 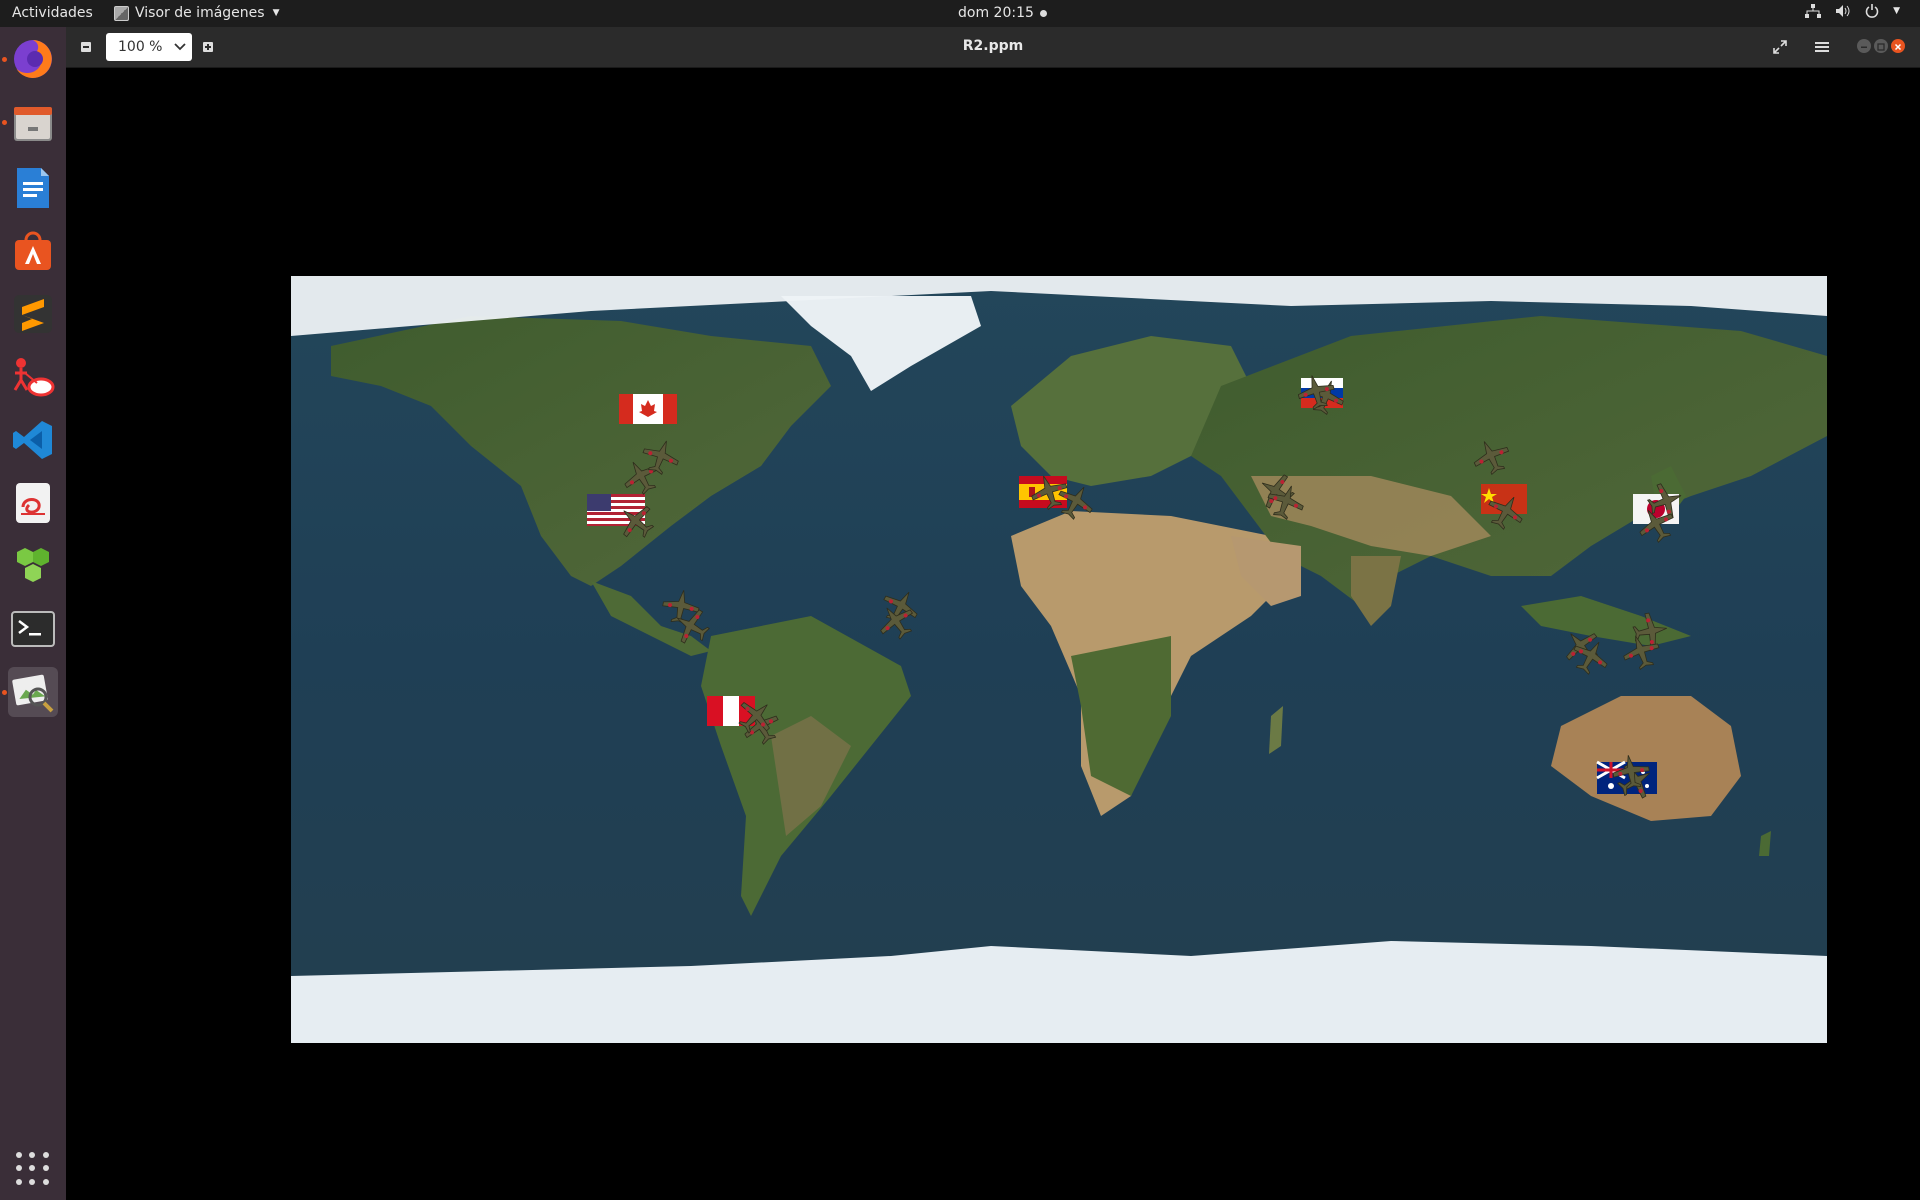 I want to click on header-bar: 100 % R2.ppm, so click(x=993, y=47).